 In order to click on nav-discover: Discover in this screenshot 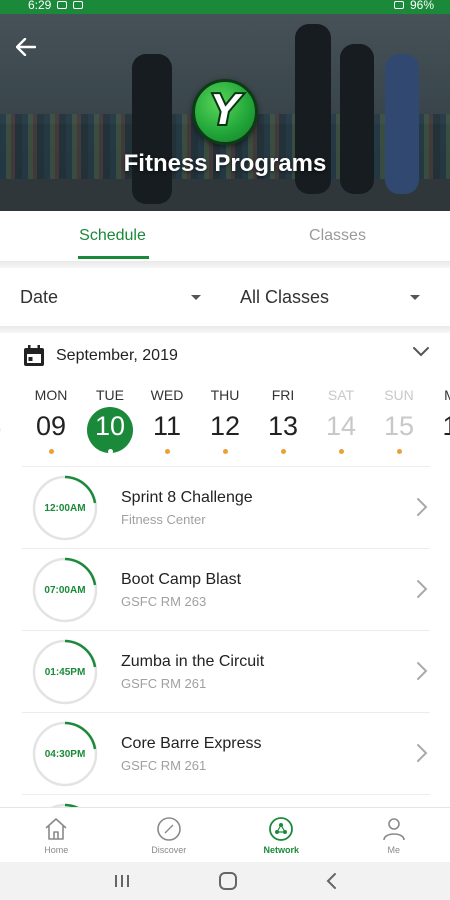, I will do `click(169, 835)`.